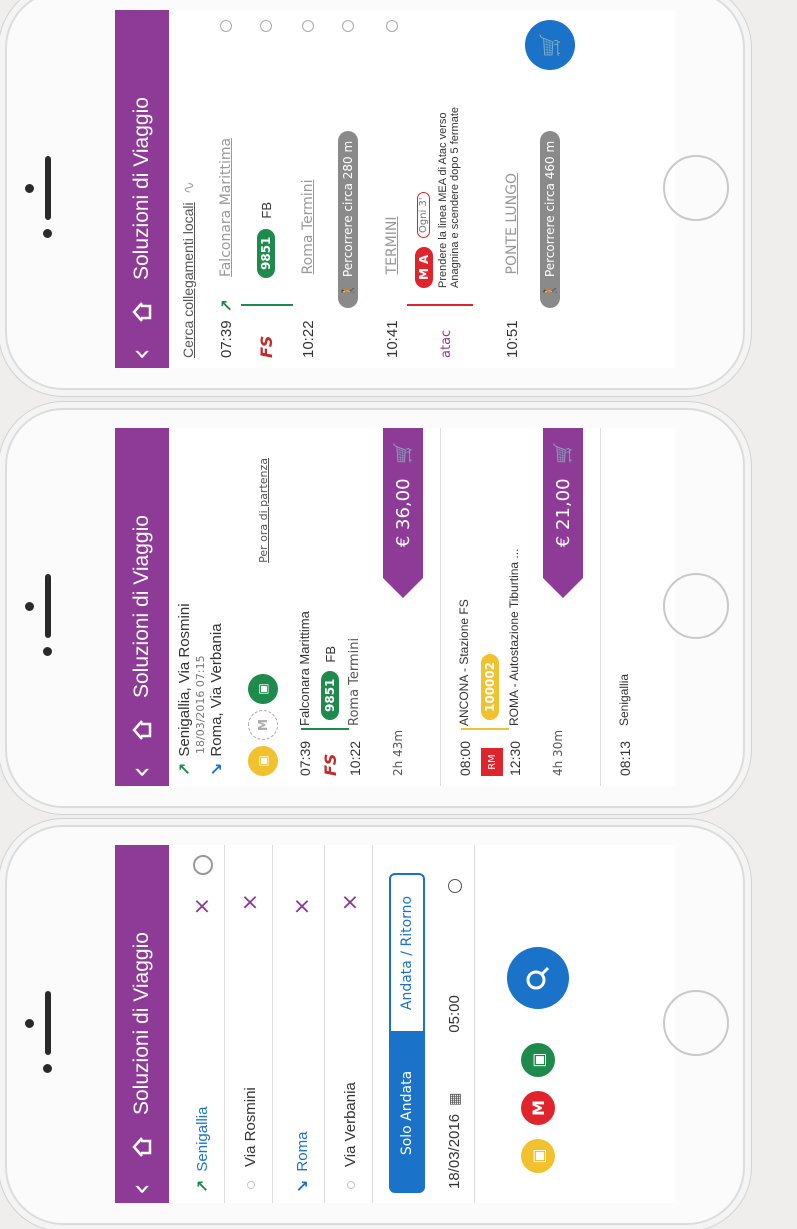 The width and height of the screenshot is (797, 1229). I want to click on summary-to: Roma, Via Verbania, so click(216, 690).